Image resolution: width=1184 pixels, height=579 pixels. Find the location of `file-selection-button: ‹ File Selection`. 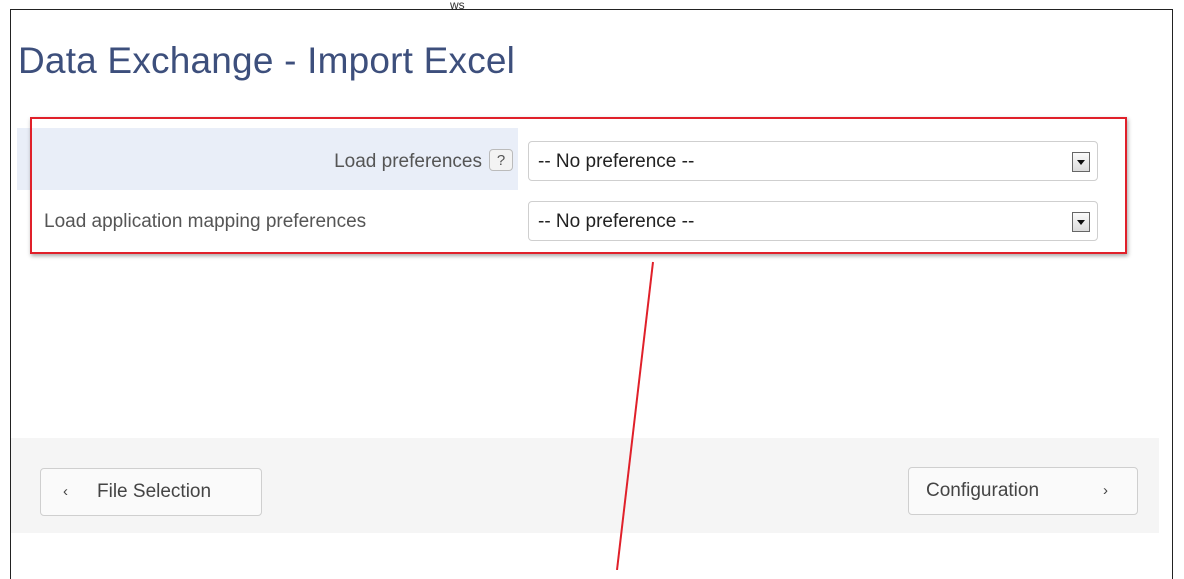

file-selection-button: ‹ File Selection is located at coordinates (151, 492).